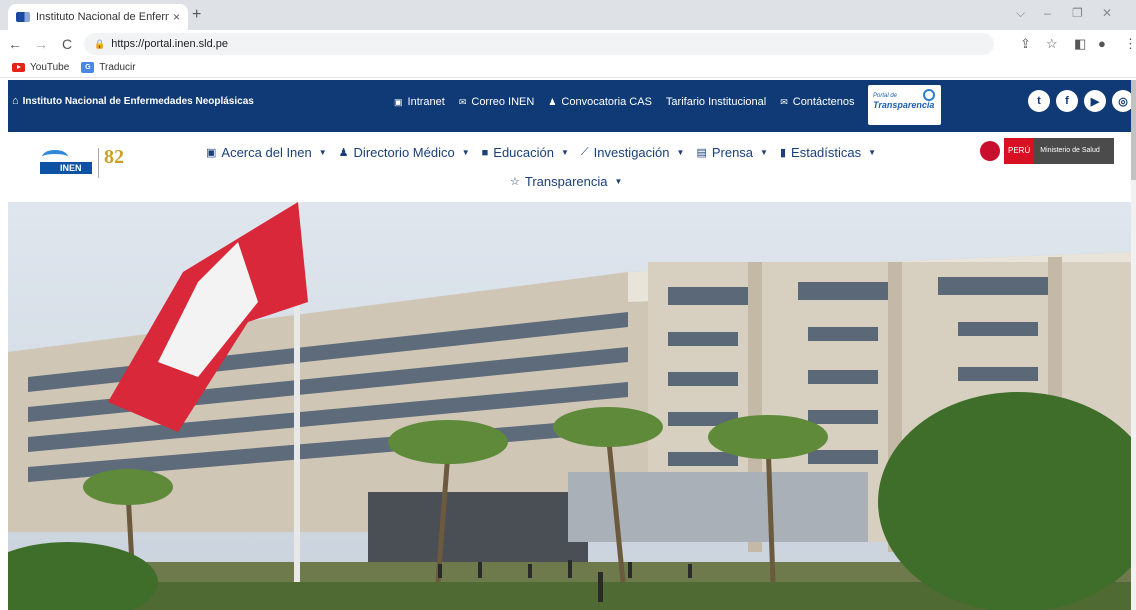  Describe the element at coordinates (15, 101) in the screenshot. I see `home-icon: ⌂` at that location.